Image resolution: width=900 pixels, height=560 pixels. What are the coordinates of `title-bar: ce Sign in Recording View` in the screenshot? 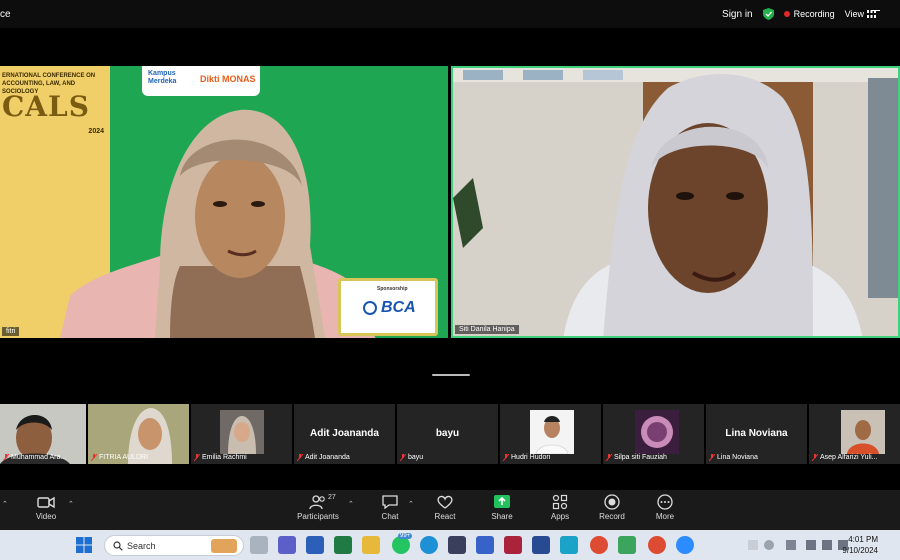 It's located at (450, 14).